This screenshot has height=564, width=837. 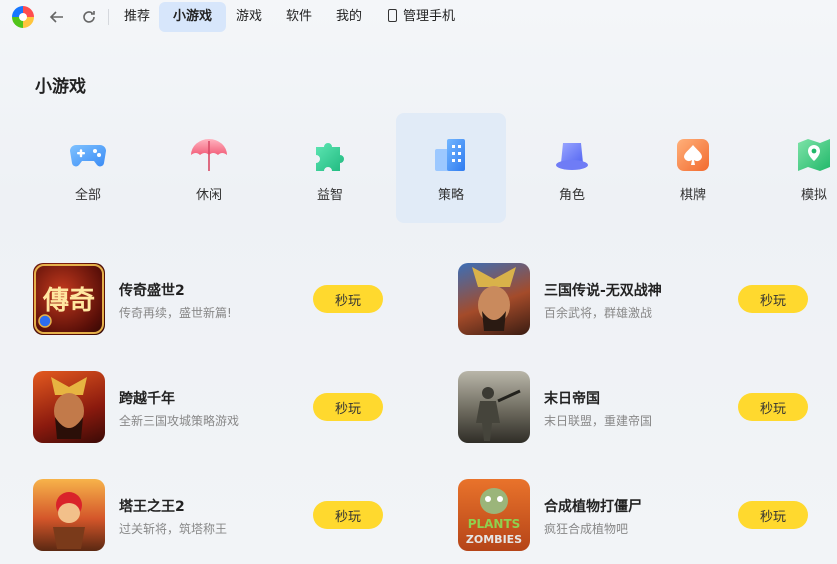 What do you see at coordinates (329, 195) in the screenshot?
I see `category-label: 益智` at bounding box center [329, 195].